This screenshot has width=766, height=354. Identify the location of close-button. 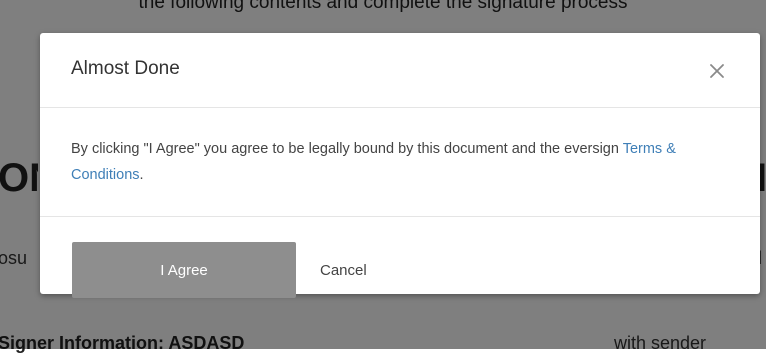
(717, 71).